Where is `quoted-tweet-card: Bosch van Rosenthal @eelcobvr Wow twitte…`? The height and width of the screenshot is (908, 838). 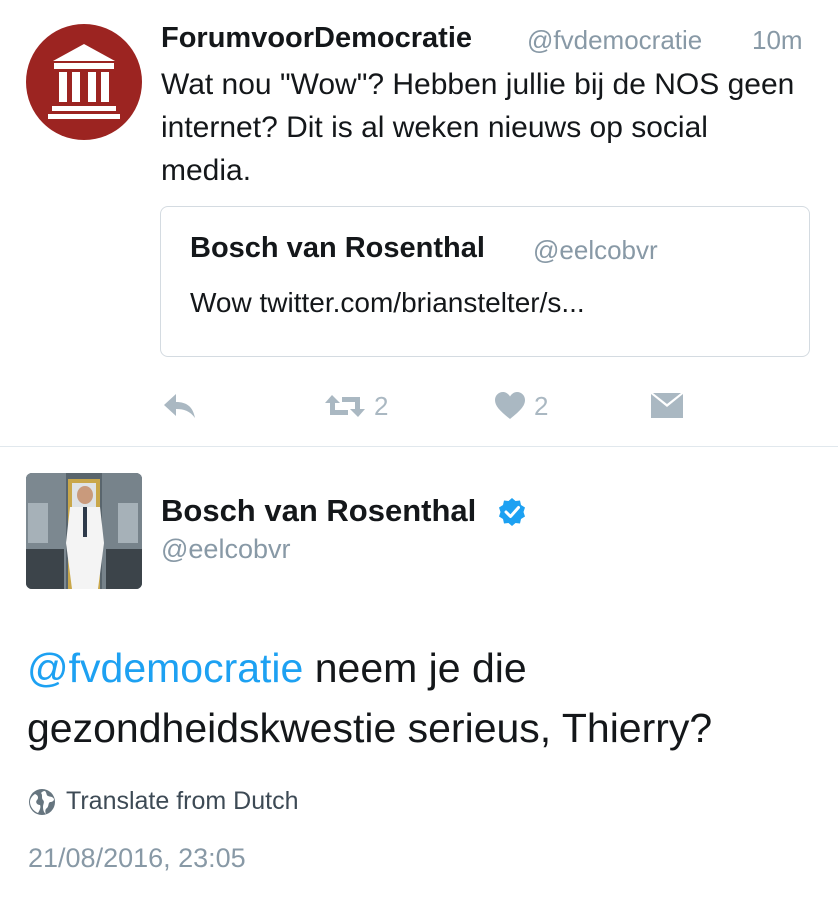 quoted-tweet-card: Bosch van Rosenthal @eelcobvr Wow twitte… is located at coordinates (485, 281).